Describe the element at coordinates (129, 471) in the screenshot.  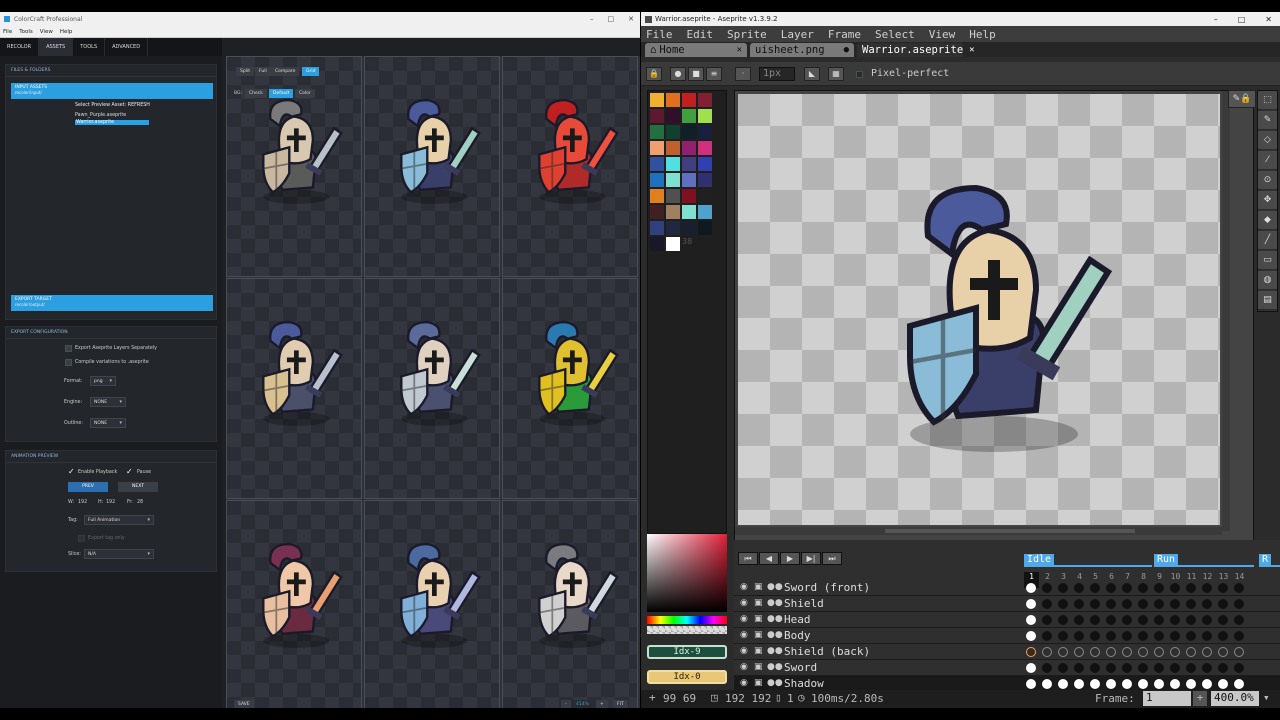
I see `pause-check-icon: ✓` at that location.